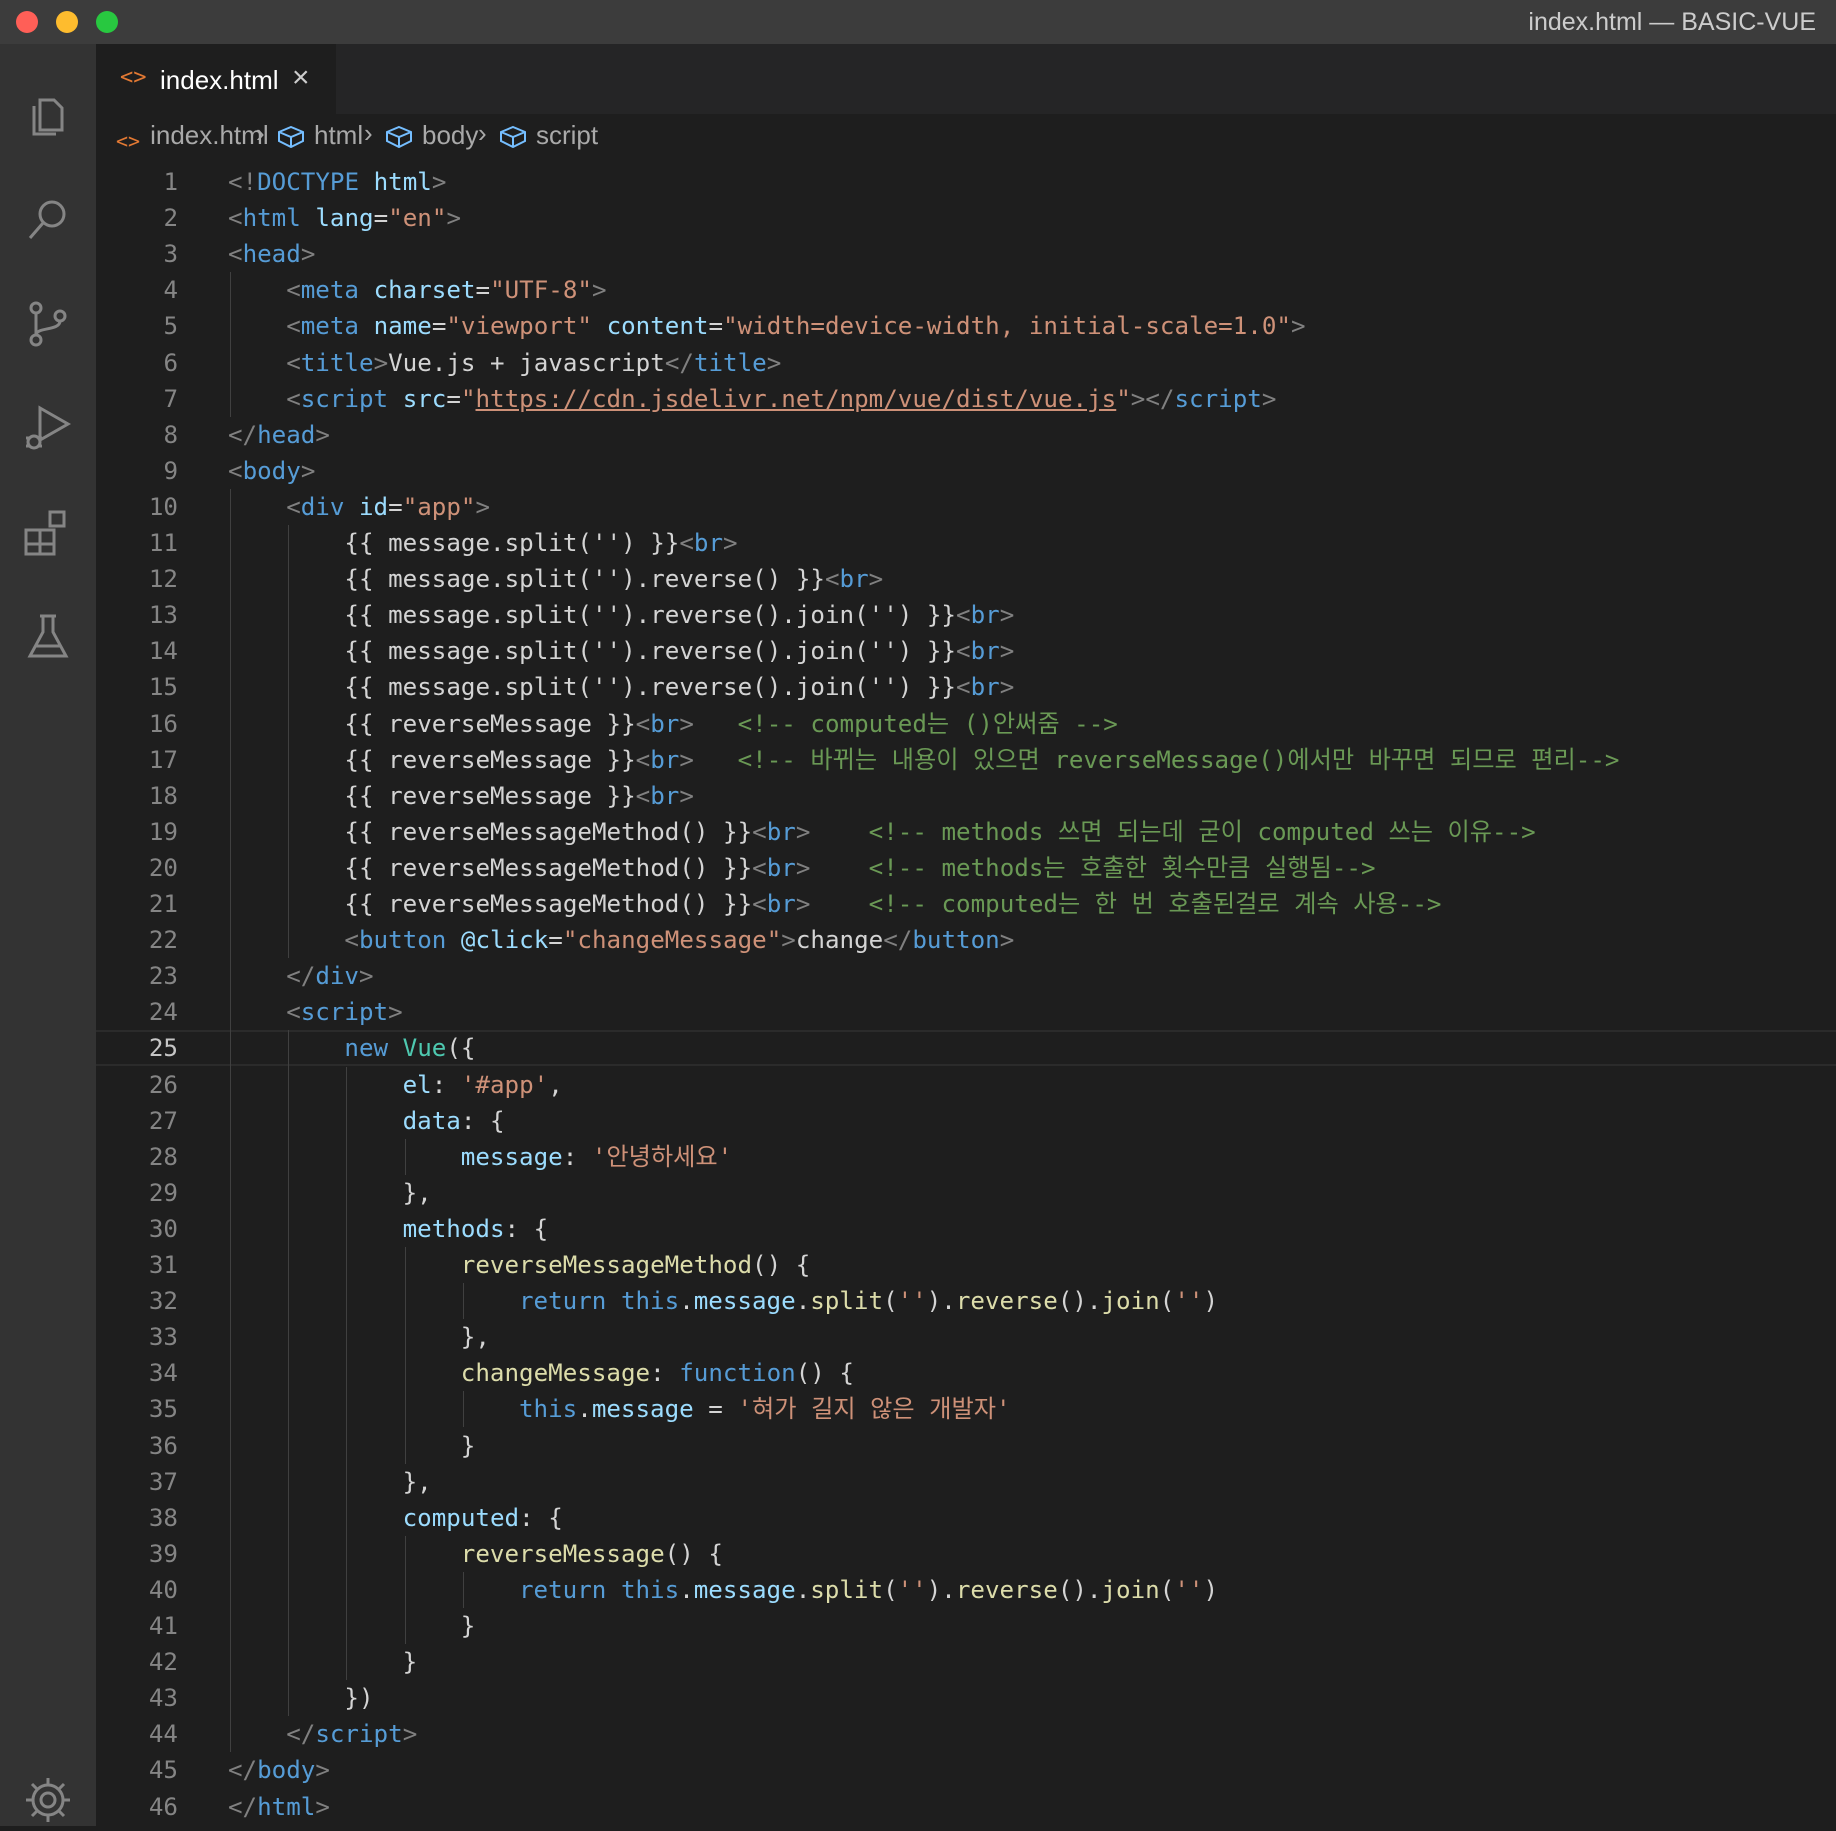 This screenshot has height=1831, width=1836. What do you see at coordinates (163, 615) in the screenshot?
I see `line-number: 13` at bounding box center [163, 615].